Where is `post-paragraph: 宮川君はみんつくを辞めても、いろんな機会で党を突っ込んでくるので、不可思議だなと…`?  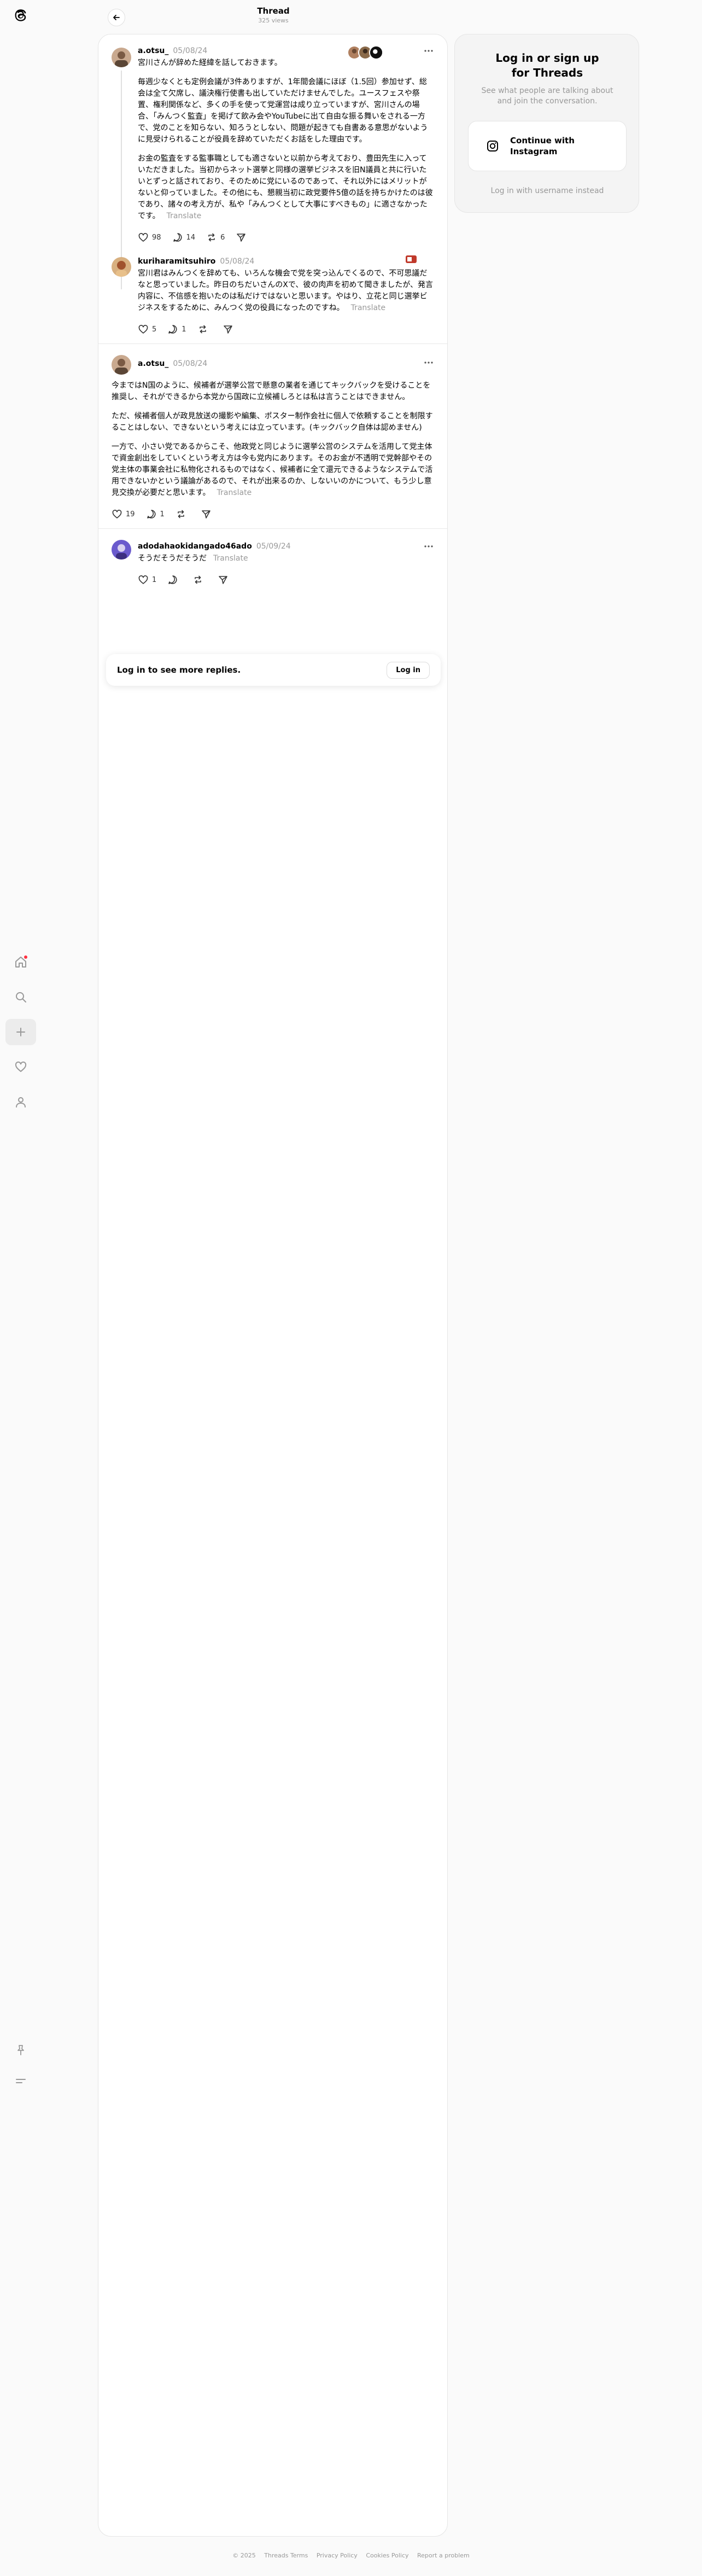
post-paragraph: 宮川君はみんつくを辞めても、いろんな機会で党を突っ込んでくるので、不可思議だなと… is located at coordinates (286, 290).